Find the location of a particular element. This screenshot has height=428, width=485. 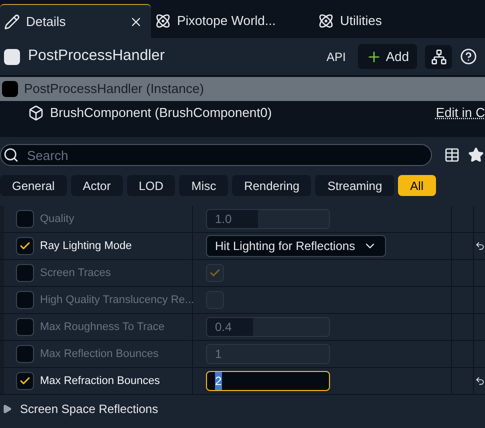

property-label: Quality is located at coordinates (57, 219).